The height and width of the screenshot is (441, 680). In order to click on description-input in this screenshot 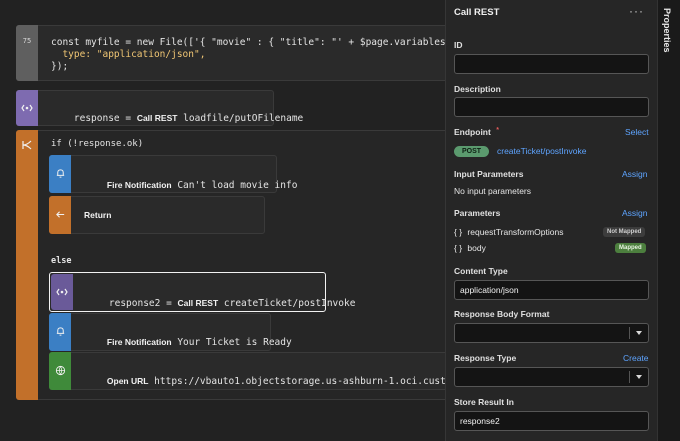, I will do `click(551, 107)`.